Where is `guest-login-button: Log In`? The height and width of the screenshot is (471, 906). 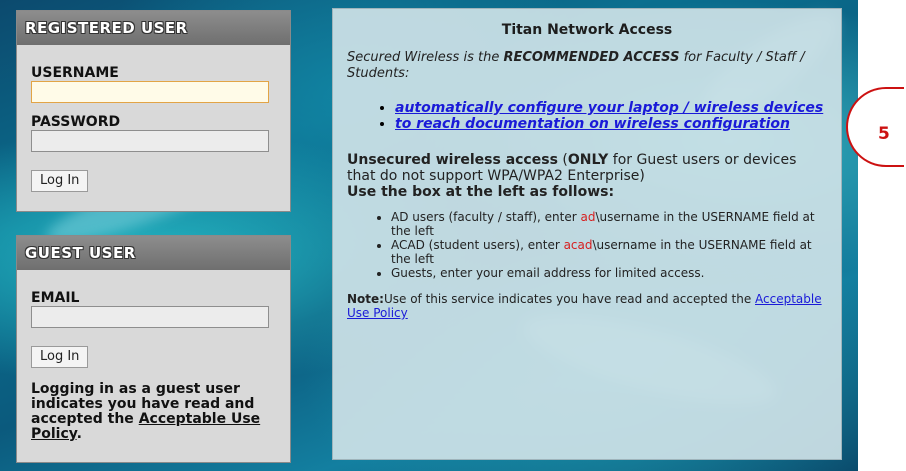
guest-login-button: Log In is located at coordinates (60, 357).